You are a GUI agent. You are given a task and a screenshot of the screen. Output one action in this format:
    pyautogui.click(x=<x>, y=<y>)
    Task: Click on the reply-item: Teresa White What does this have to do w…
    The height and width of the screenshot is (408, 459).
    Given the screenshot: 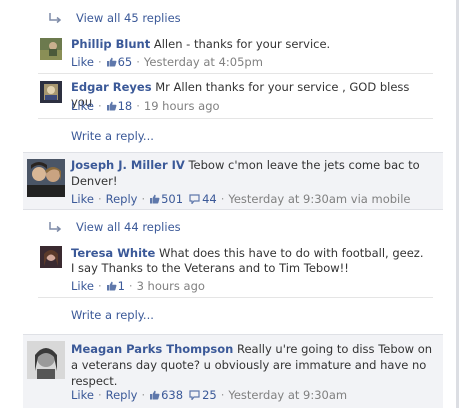 What is the action you would take?
    pyautogui.click(x=235, y=269)
    